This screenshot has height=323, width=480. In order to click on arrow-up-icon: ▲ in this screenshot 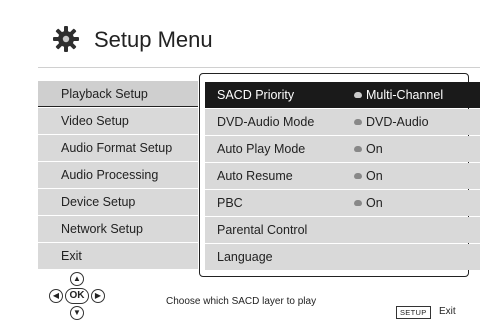, I will do `click(77, 279)`.